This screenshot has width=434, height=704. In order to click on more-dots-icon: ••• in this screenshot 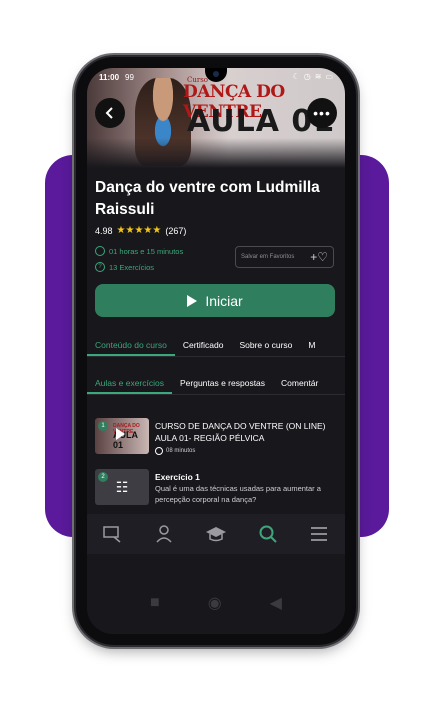, I will do `click(322, 113)`.